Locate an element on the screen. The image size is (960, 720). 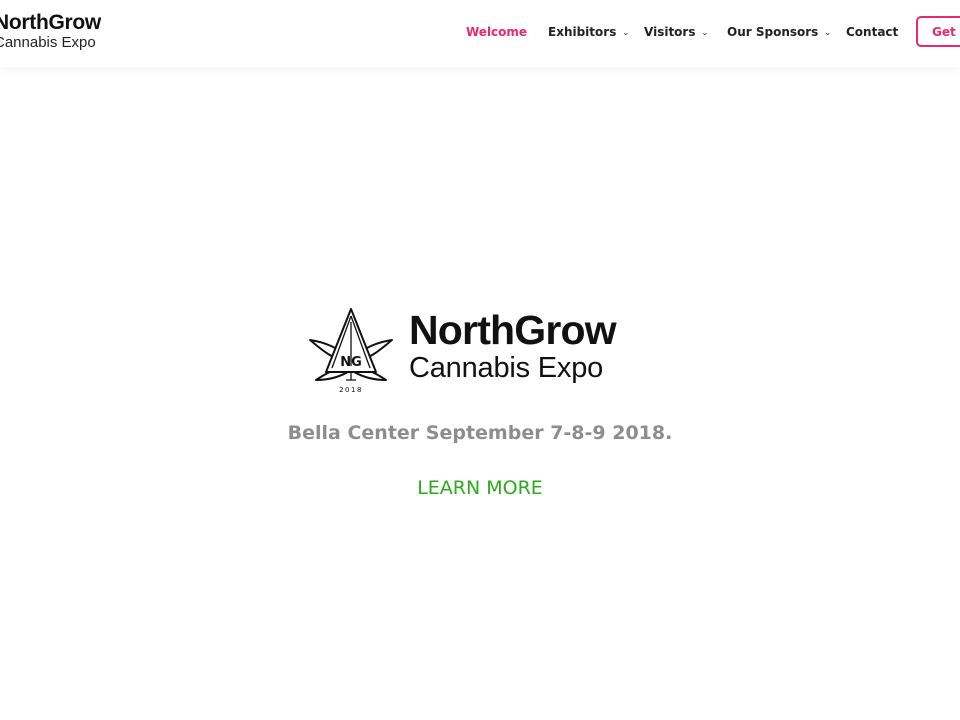
nav-item-contact: Contact is located at coordinates (872, 32).